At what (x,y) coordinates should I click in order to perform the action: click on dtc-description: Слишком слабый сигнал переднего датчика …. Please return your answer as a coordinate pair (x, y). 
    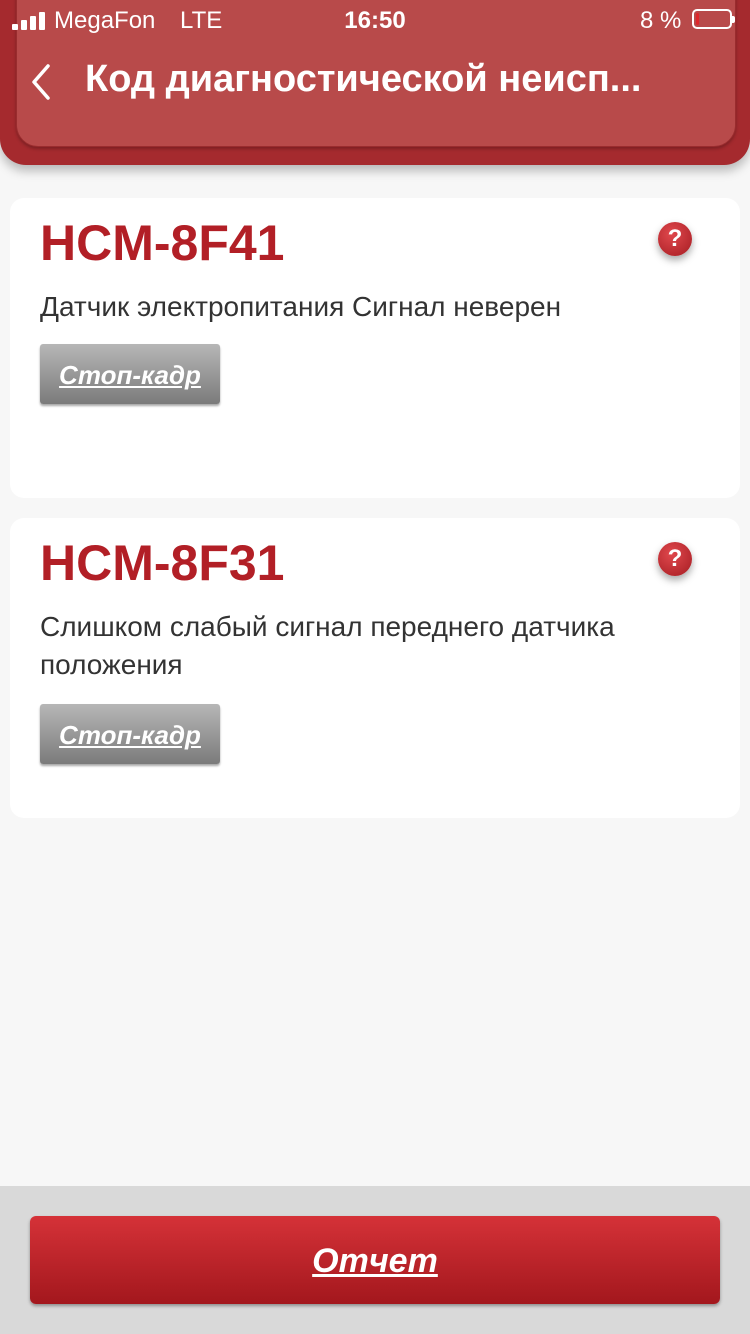
    Looking at the image, I should click on (327, 645).